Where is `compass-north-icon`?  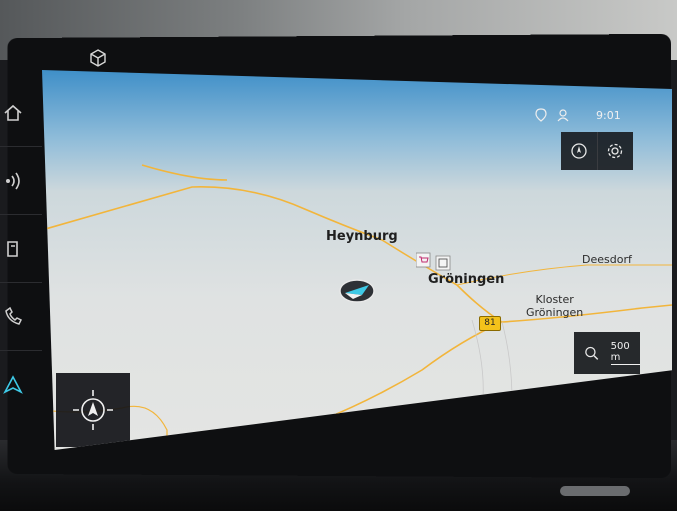 compass-north-icon is located at coordinates (579, 151).